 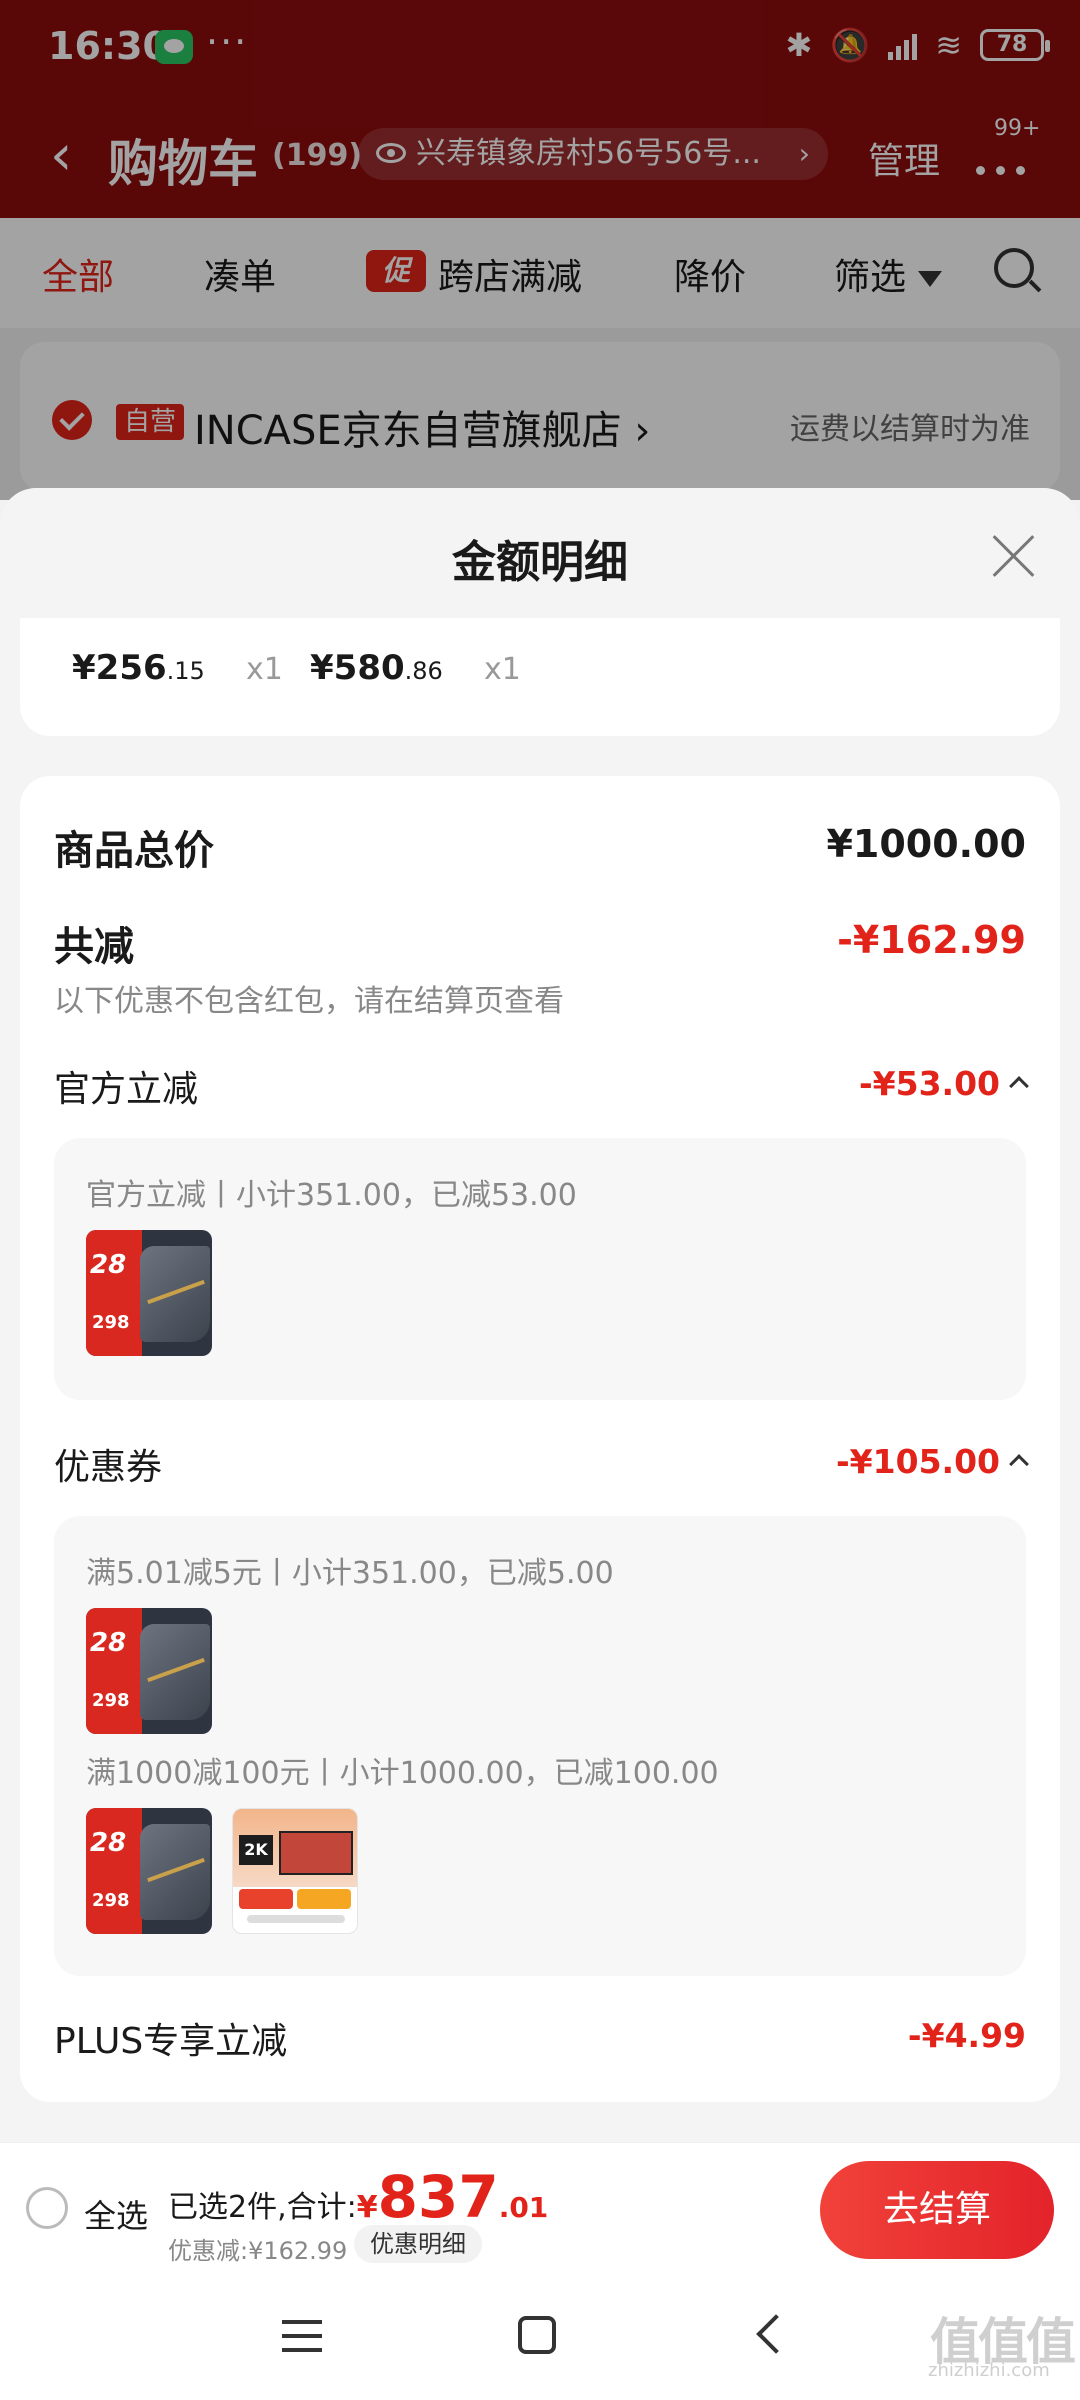 What do you see at coordinates (126, 1089) in the screenshot?
I see `official-label: 官方立减` at bounding box center [126, 1089].